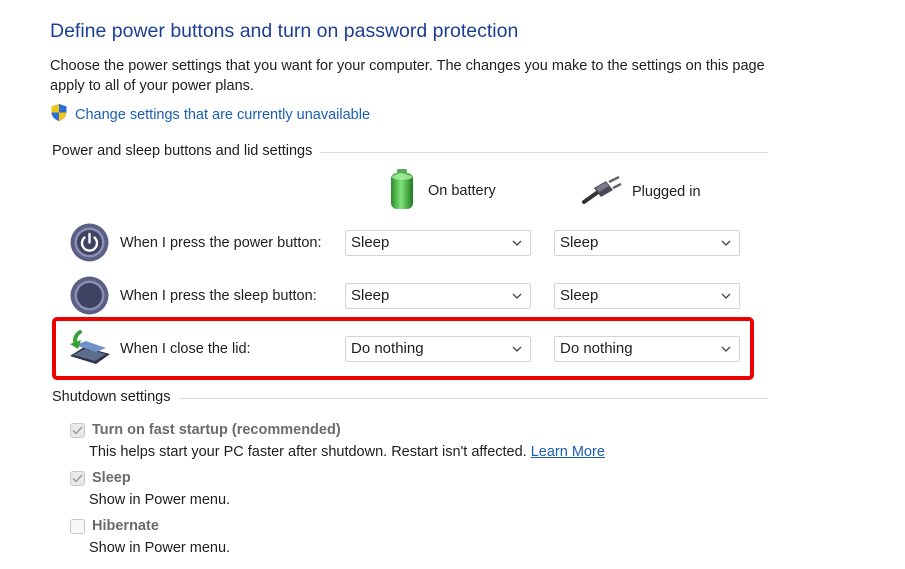 Image resolution: width=905 pixels, height=569 pixels. What do you see at coordinates (462, 191) in the screenshot?
I see `column-on-battery-label: On battery` at bounding box center [462, 191].